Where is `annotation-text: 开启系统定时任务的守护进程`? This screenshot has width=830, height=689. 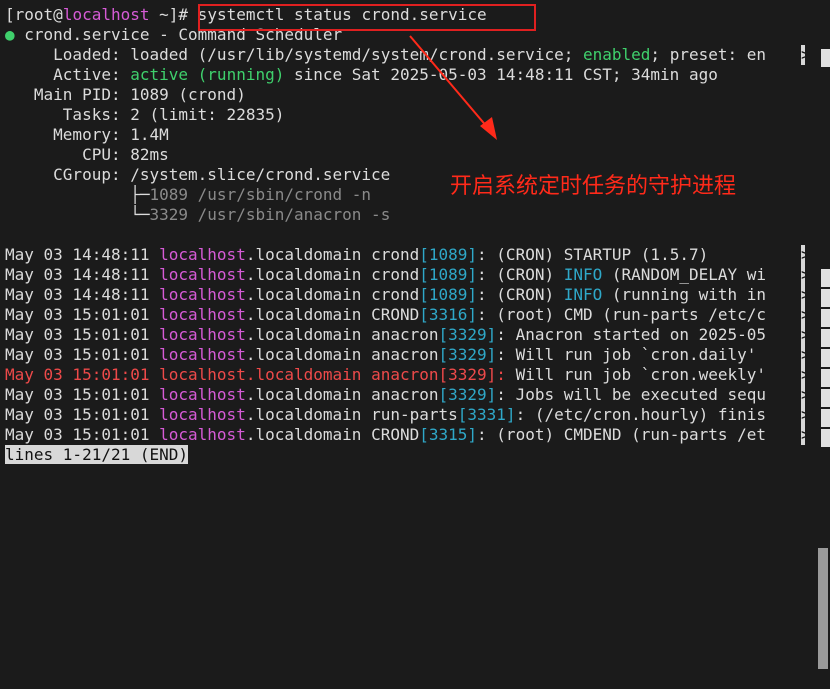 annotation-text: 开启系统定时任务的守护进程 is located at coordinates (593, 186).